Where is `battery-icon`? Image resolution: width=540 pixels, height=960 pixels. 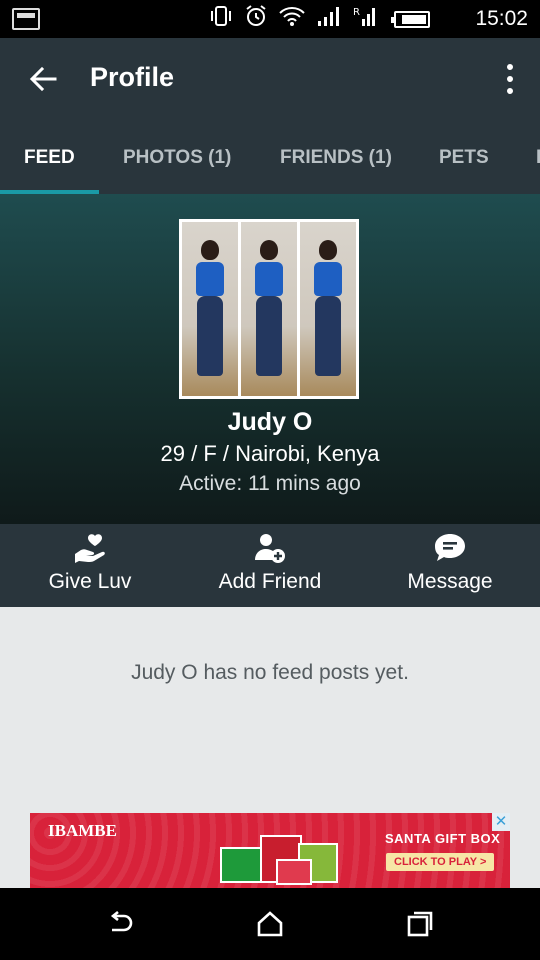
battery-icon is located at coordinates (410, 19).